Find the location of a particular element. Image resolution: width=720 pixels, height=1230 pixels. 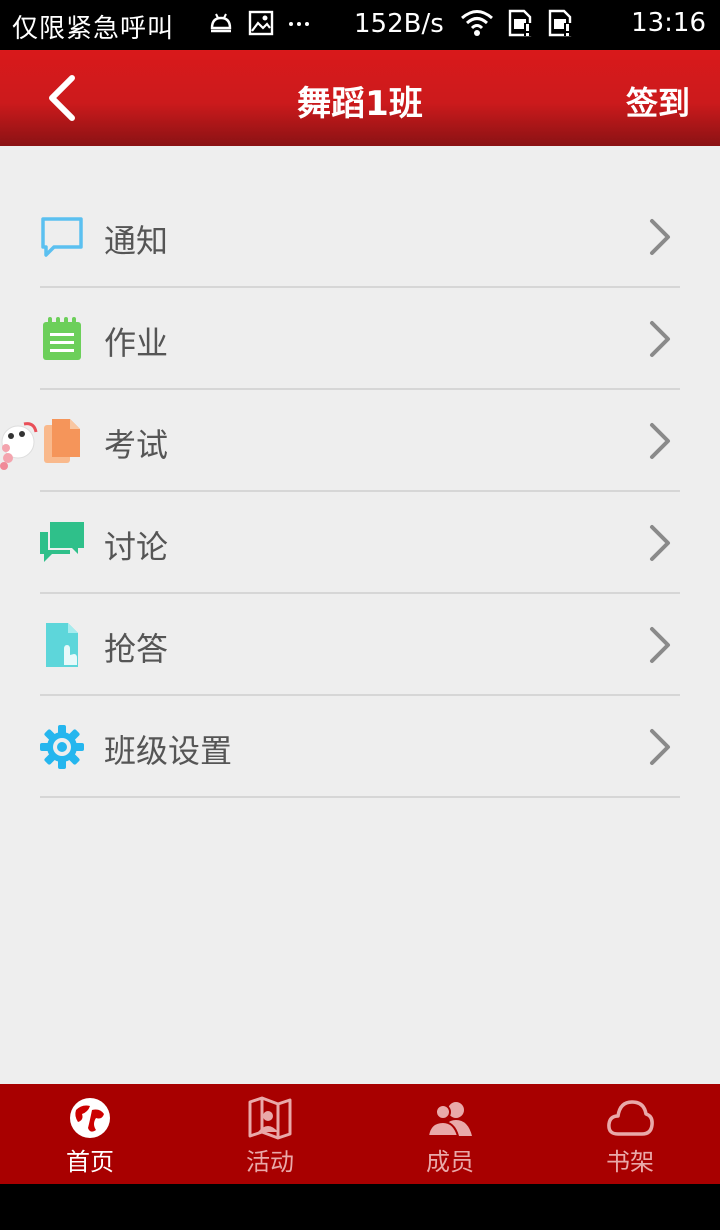

nav-label: 成员 is located at coordinates (450, 1162).